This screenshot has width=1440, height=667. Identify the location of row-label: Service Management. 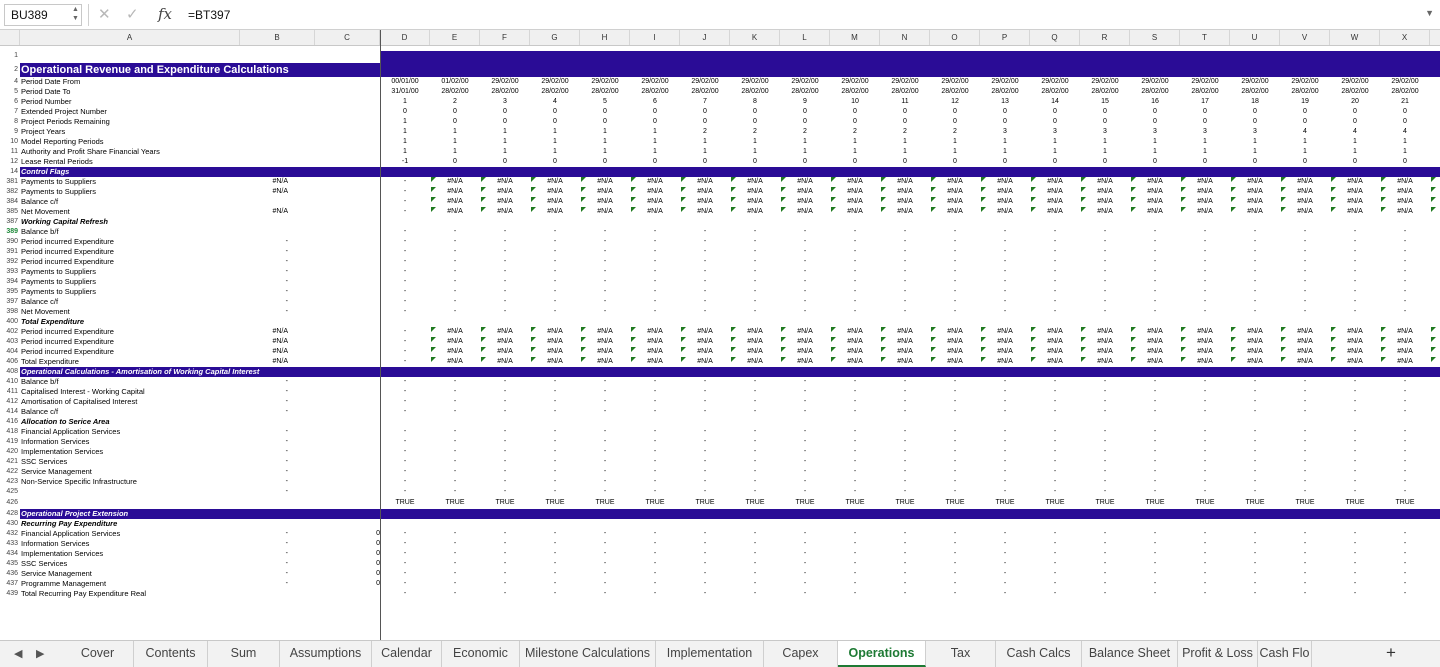
(56, 574).